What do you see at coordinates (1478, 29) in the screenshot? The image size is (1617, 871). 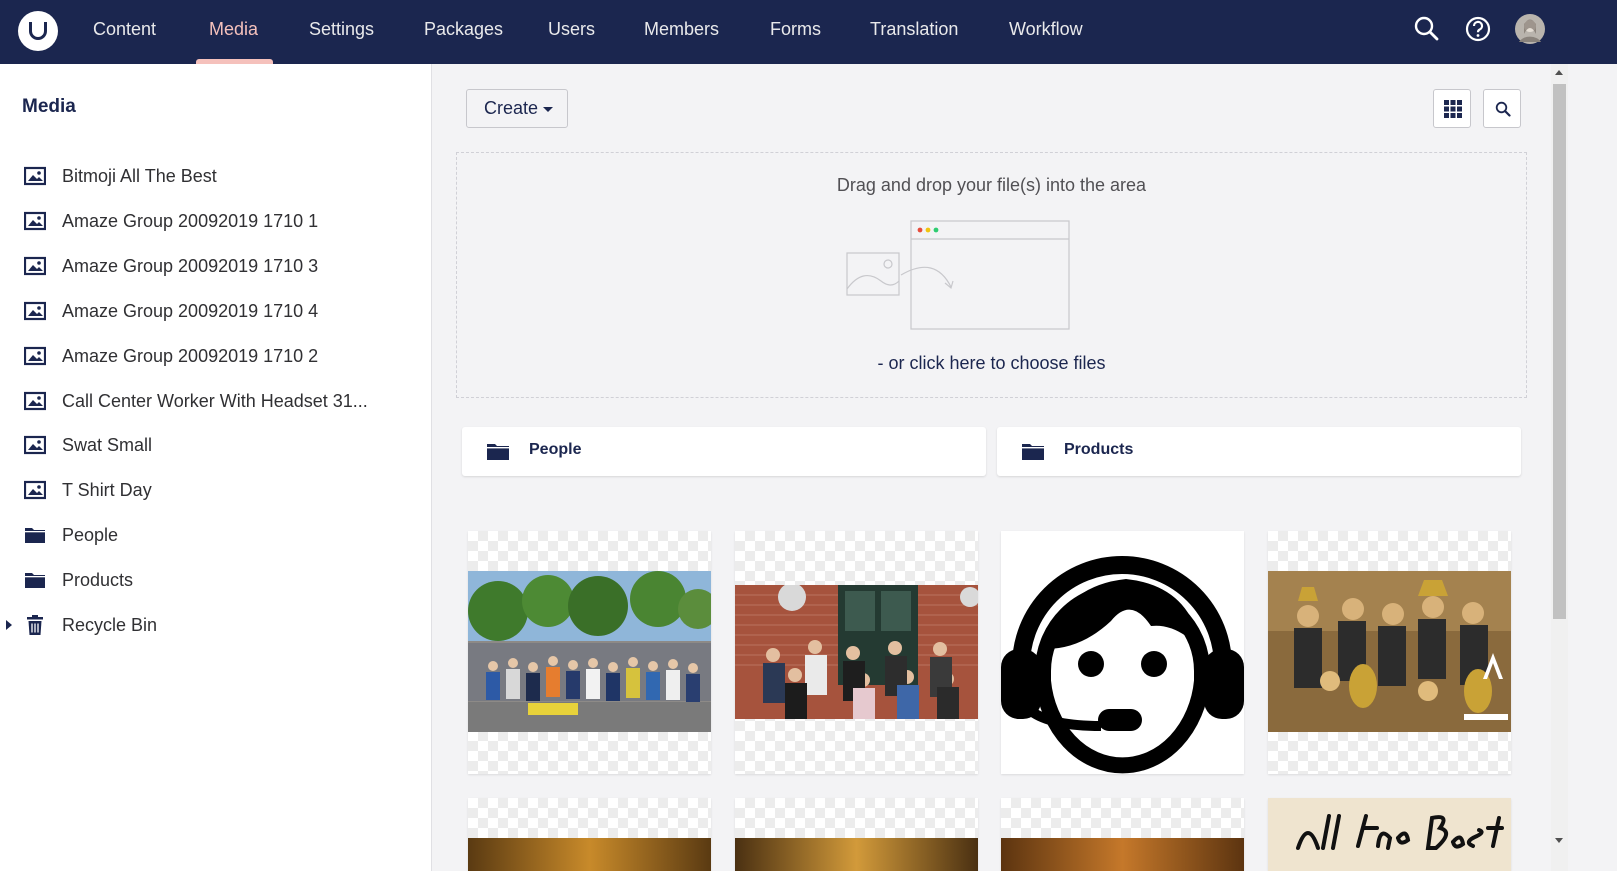 I see `help-icon` at bounding box center [1478, 29].